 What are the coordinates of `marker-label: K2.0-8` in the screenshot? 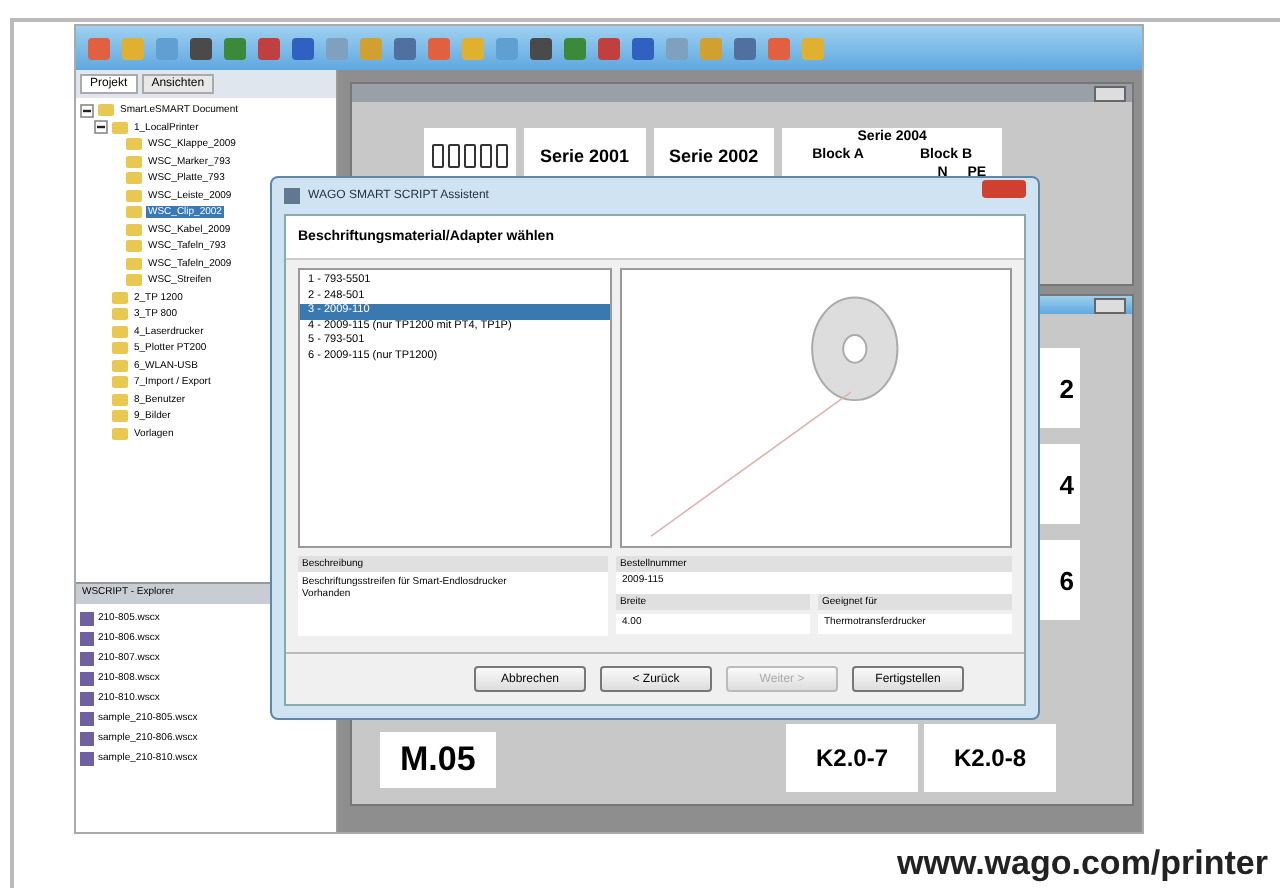 It's located at (990, 758).